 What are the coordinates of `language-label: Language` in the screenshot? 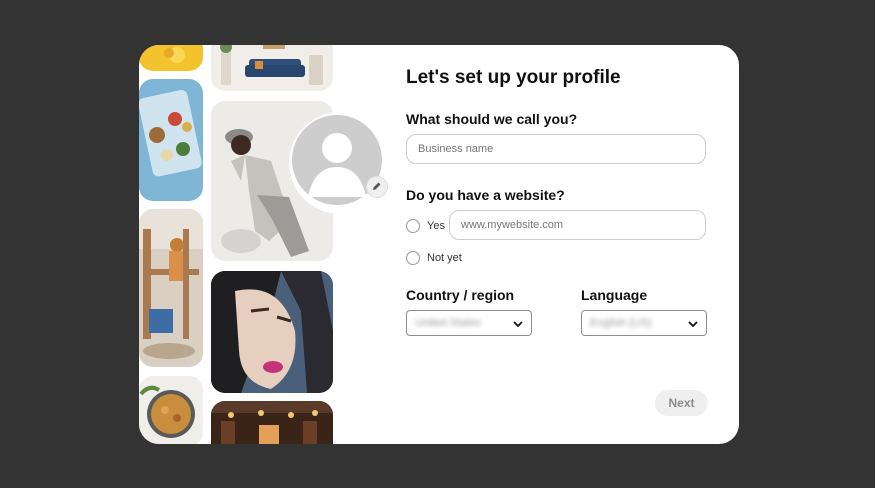 It's located at (614, 295).